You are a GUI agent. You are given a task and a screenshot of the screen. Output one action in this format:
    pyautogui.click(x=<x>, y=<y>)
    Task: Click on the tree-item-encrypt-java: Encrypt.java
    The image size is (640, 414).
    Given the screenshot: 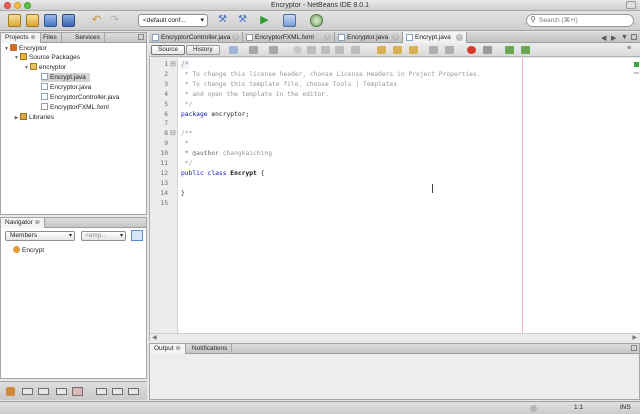 What is the action you would take?
    pyautogui.click(x=65, y=77)
    